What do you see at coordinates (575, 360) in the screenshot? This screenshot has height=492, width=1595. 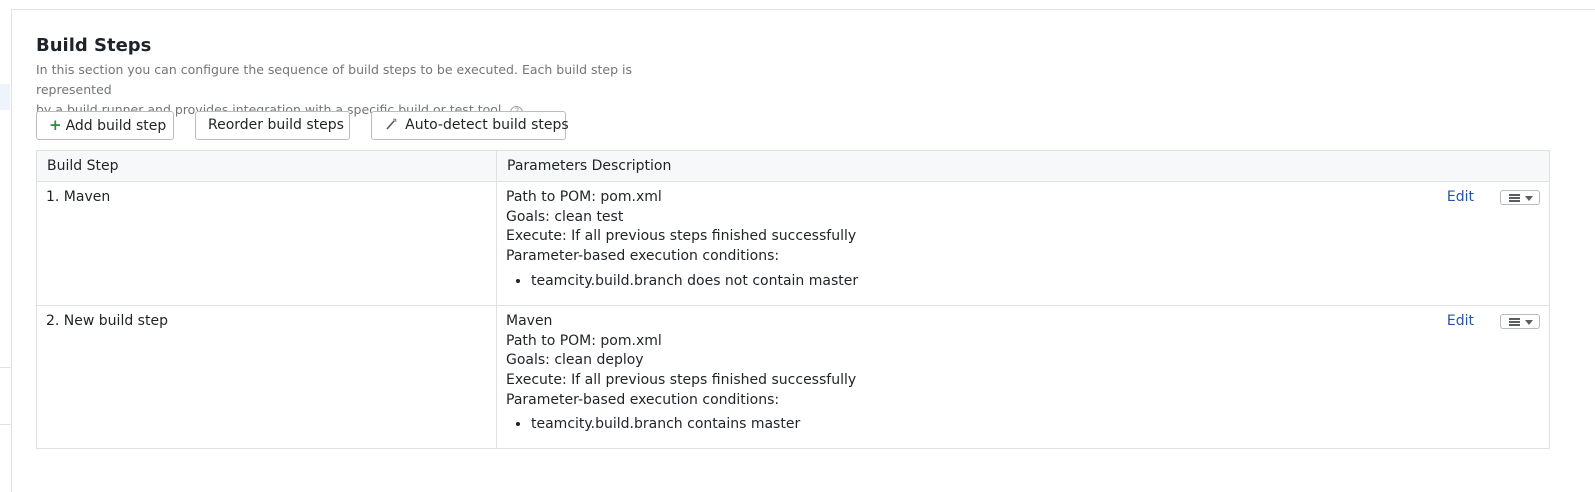 I see `param-line: Goals: clean deploy` at bounding box center [575, 360].